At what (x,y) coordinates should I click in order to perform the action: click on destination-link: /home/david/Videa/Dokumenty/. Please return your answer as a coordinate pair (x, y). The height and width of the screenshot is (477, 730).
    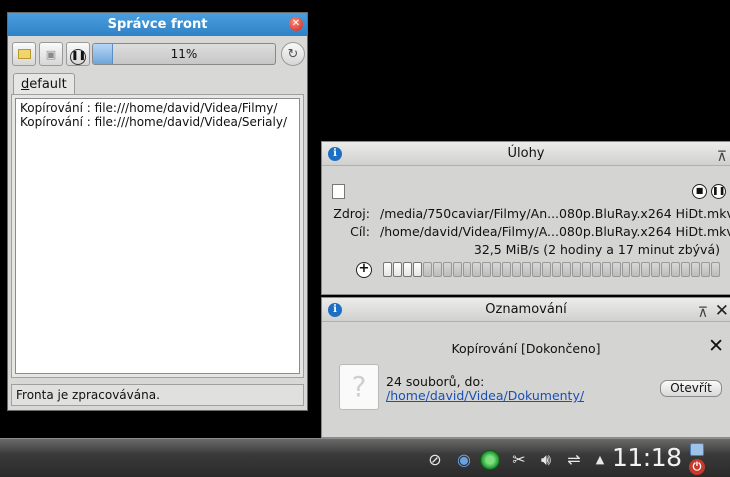
    Looking at the image, I should click on (485, 395).